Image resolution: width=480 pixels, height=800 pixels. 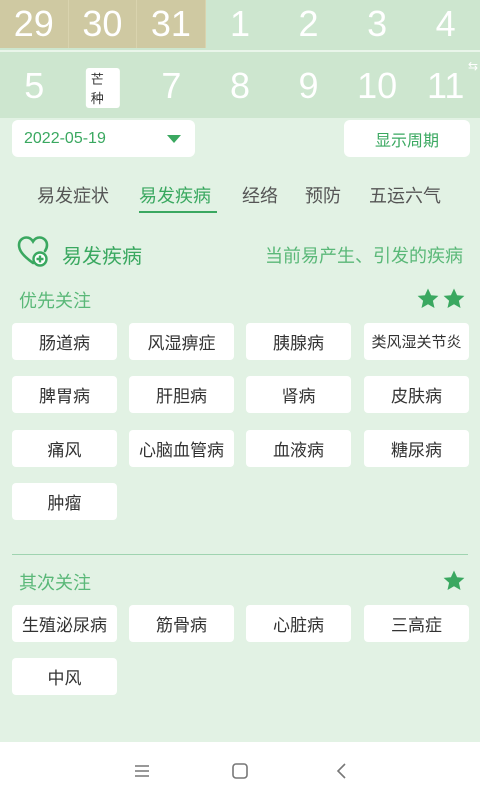 I want to click on disease-chip: 三高症, so click(x=416, y=623).